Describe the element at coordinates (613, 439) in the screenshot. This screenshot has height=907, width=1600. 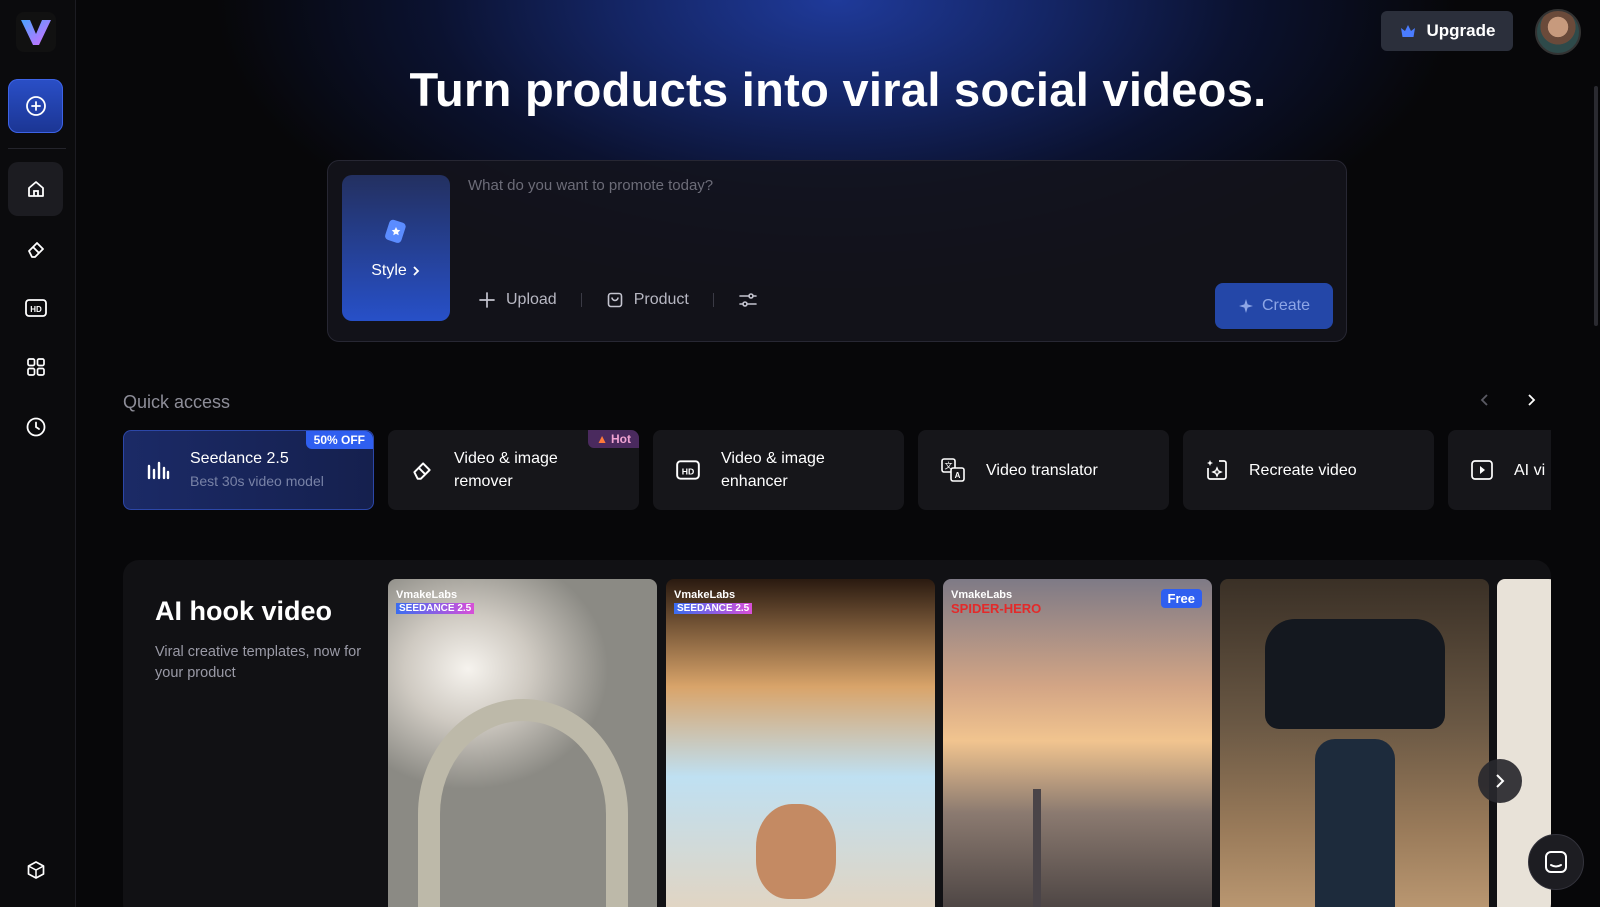
I see `hot-badge: ▲ Hot` at that location.